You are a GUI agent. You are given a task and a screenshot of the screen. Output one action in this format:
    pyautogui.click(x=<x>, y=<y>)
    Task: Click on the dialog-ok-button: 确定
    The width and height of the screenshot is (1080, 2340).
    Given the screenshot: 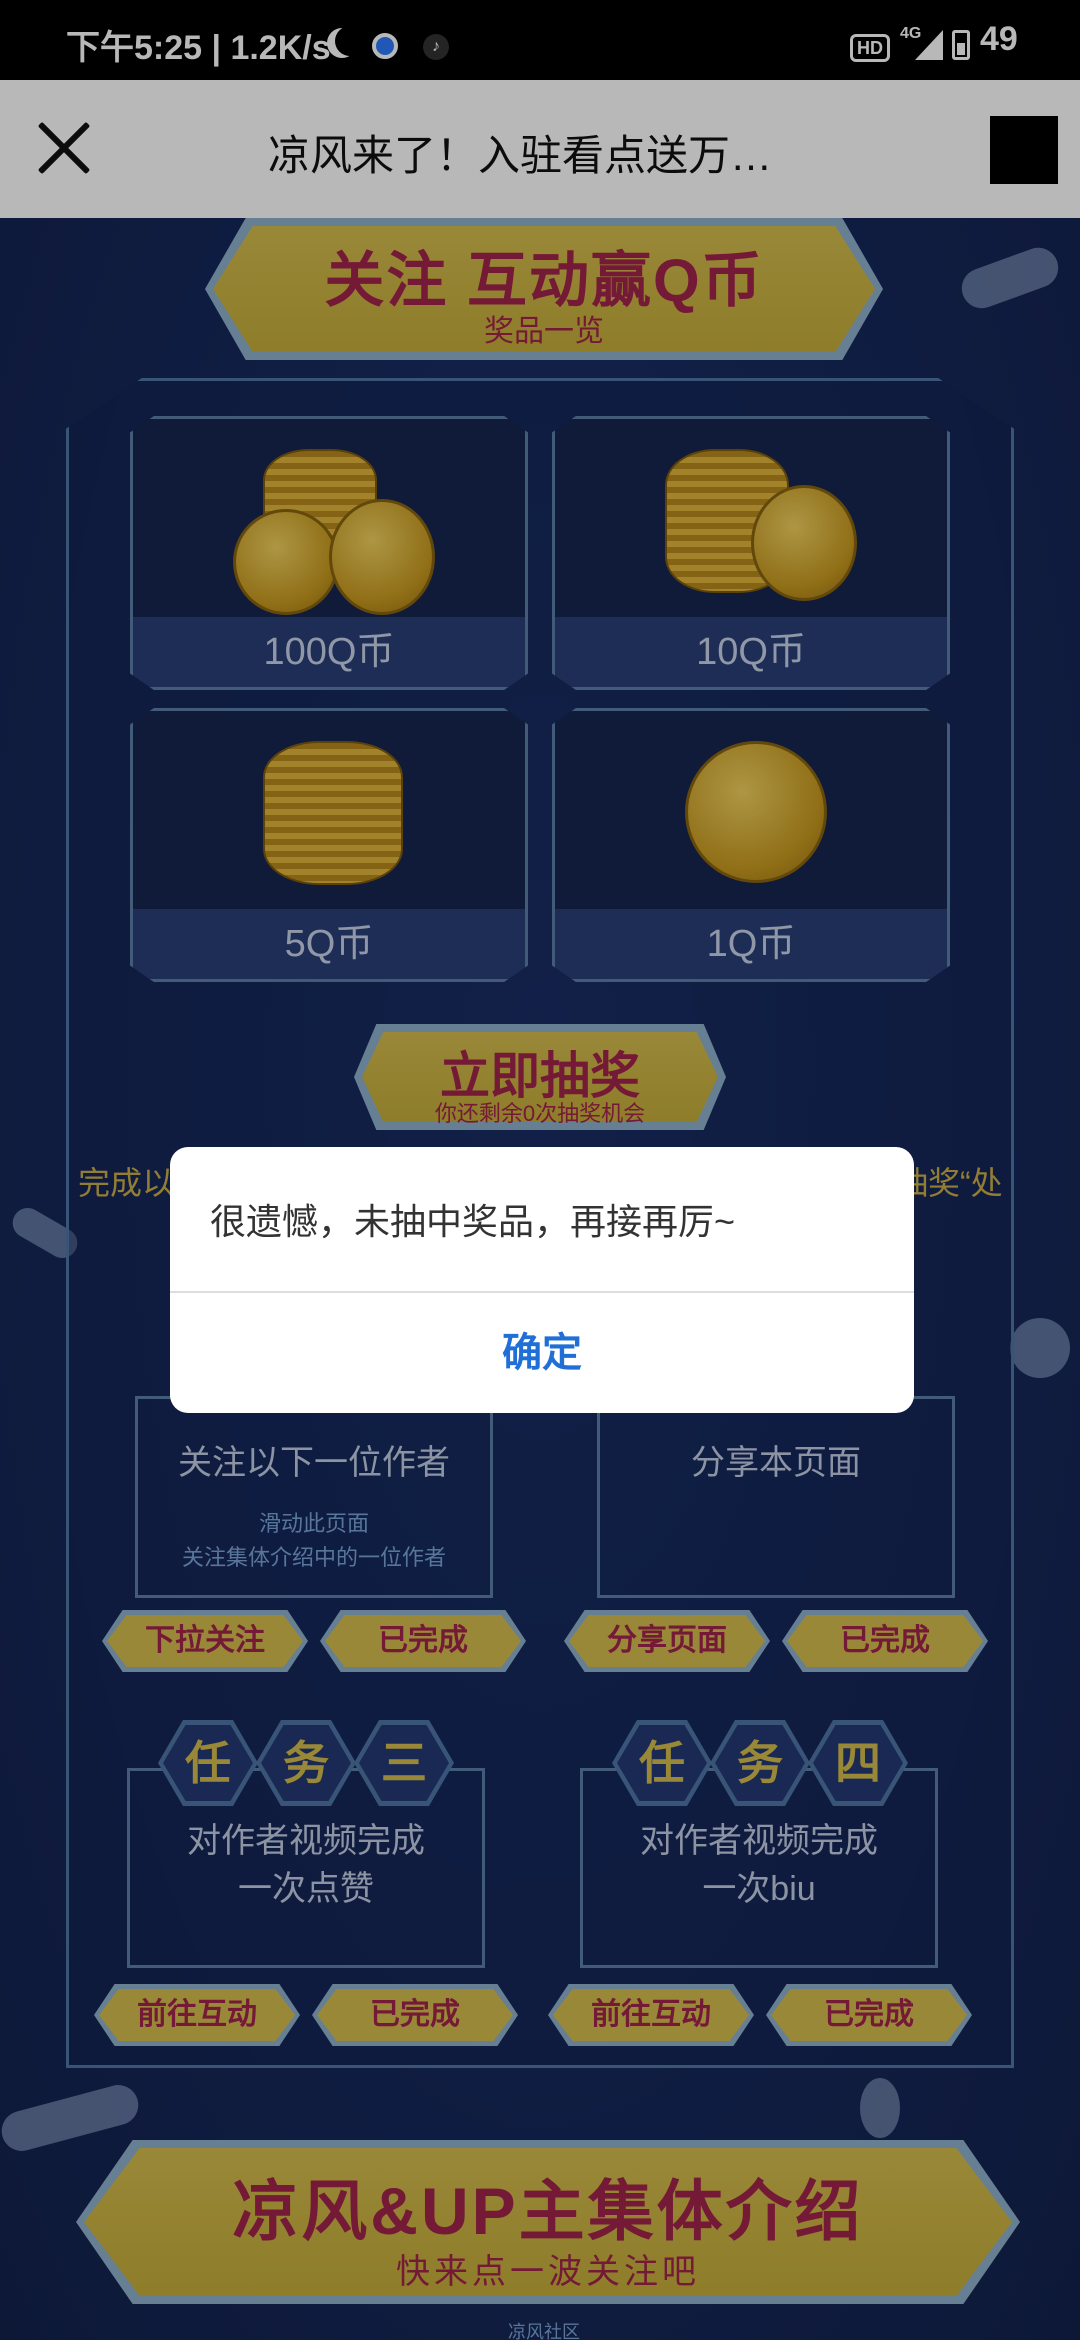 What is the action you would take?
    pyautogui.click(x=542, y=1353)
    